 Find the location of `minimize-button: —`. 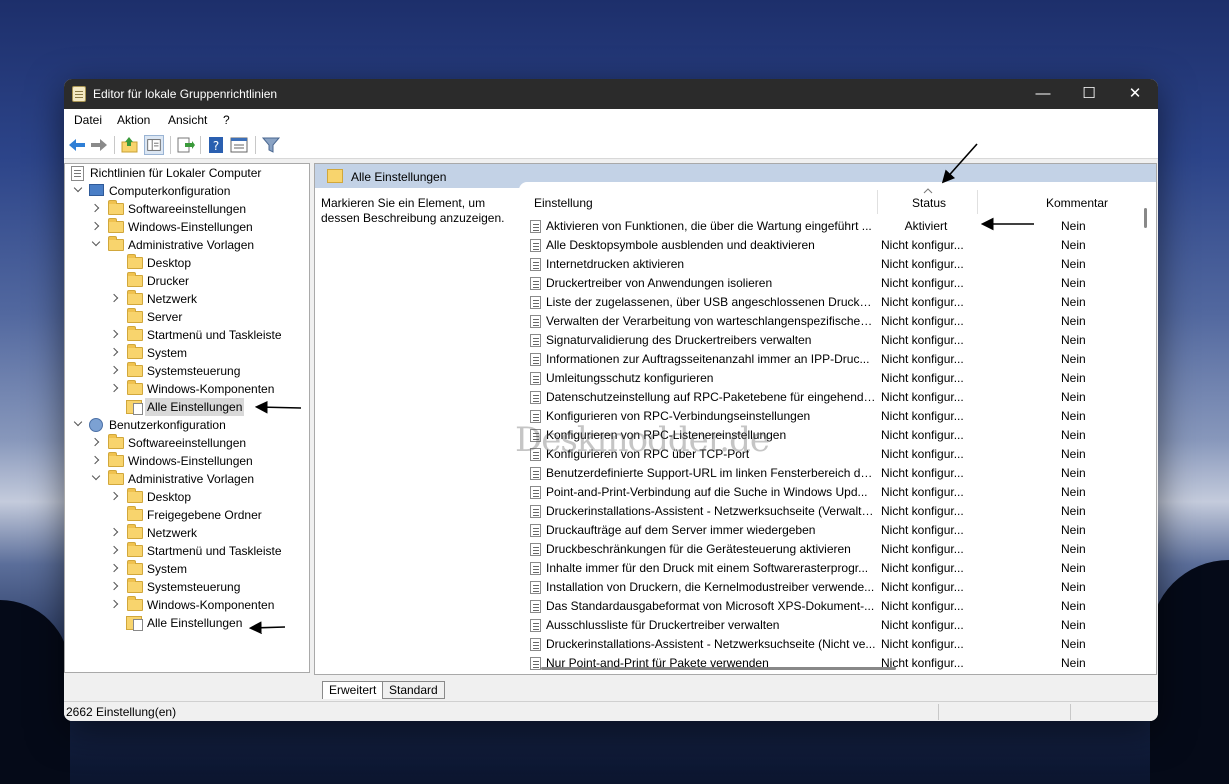

minimize-button: — is located at coordinates (1043, 94).